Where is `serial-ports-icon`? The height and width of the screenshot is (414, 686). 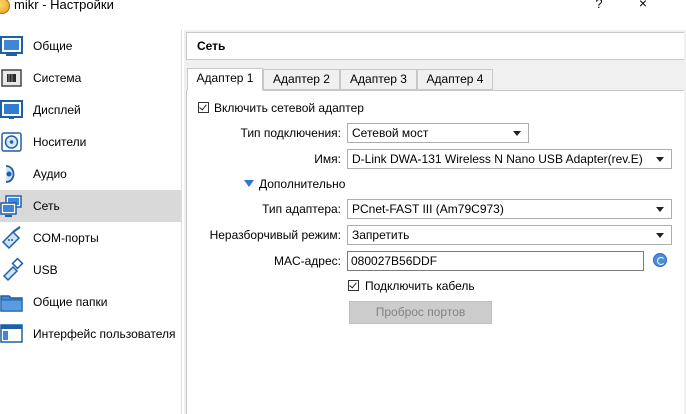
serial-ports-icon is located at coordinates (11, 238).